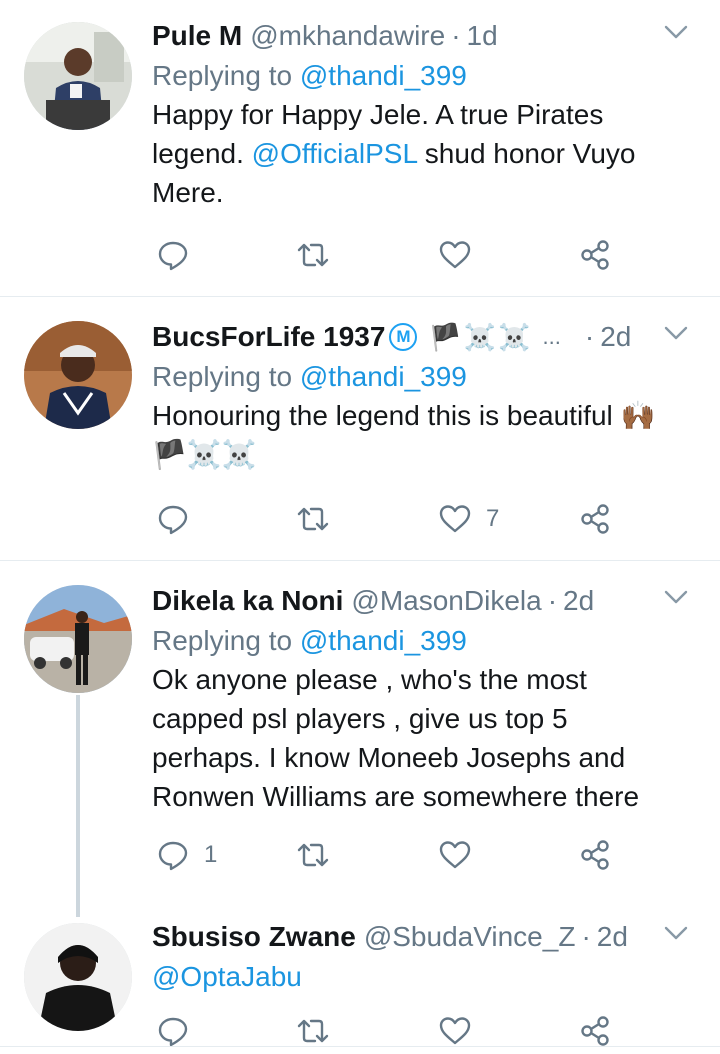  I want to click on display-name: BucsForLife 1937, so click(268, 337).